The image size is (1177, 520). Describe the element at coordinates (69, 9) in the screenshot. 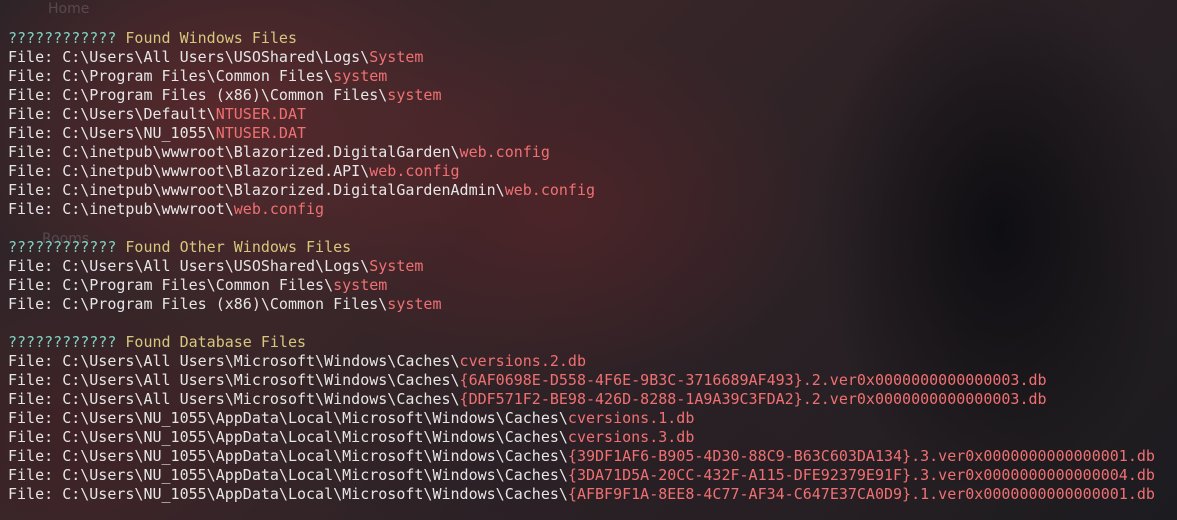

I see `background-ghost-home: Home` at that location.